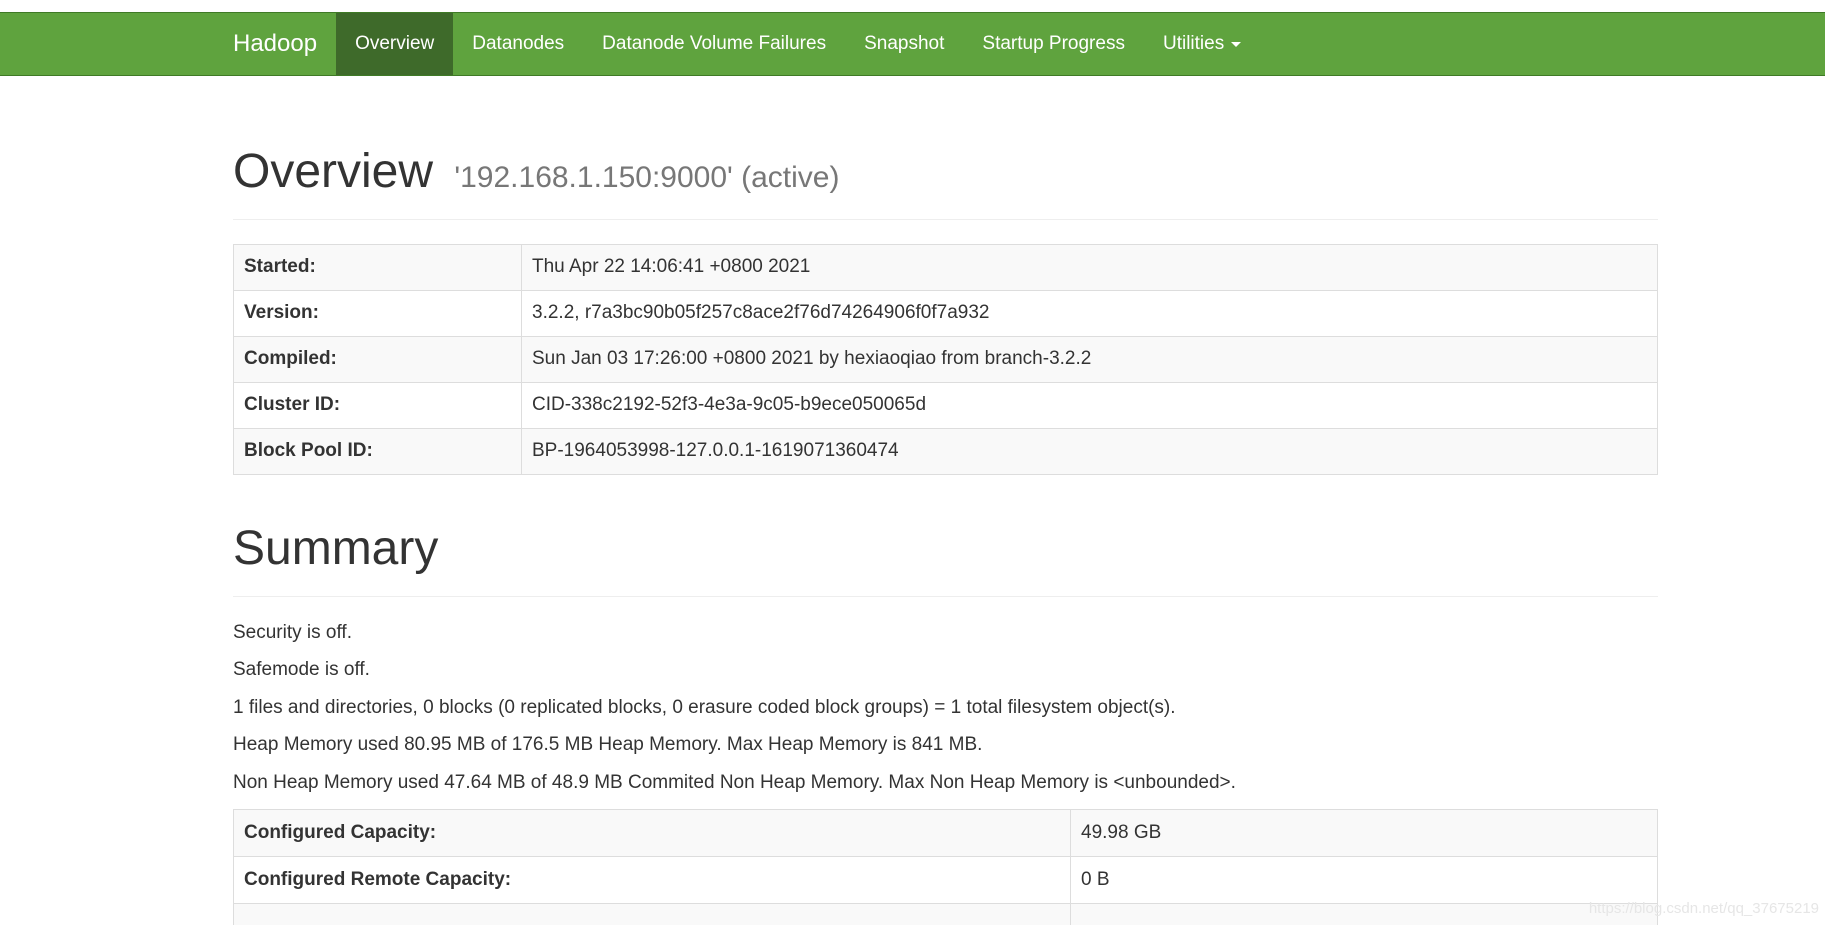 The height and width of the screenshot is (925, 1825). Describe the element at coordinates (652, 832) in the screenshot. I see `row-key-configured-capacity: Configured Capacity:` at that location.